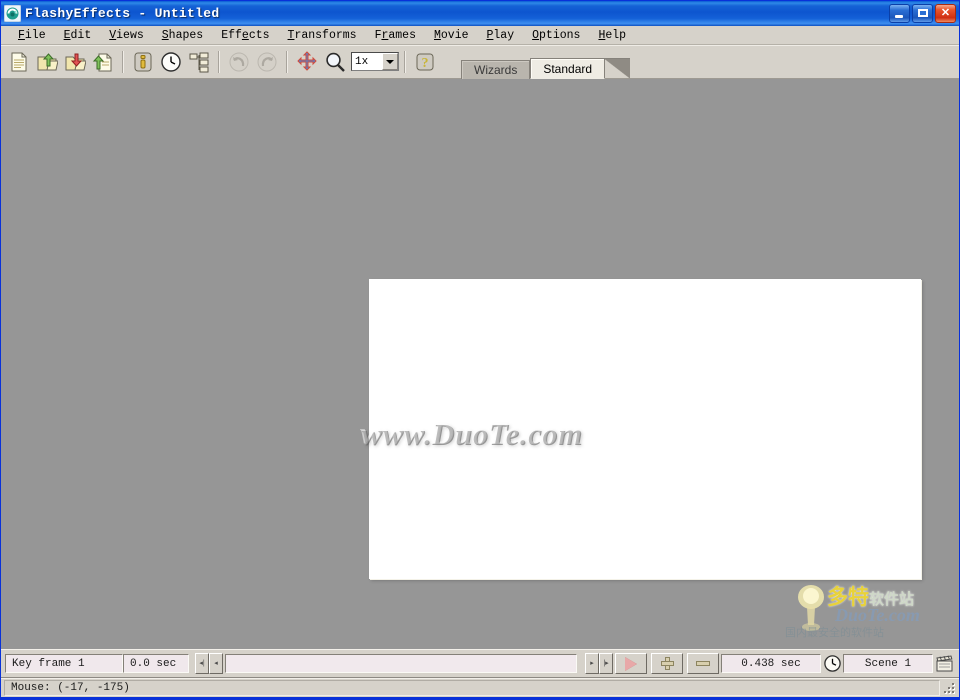 The height and width of the screenshot is (700, 960). What do you see at coordinates (307, 62) in the screenshot?
I see `move-icon` at bounding box center [307, 62].